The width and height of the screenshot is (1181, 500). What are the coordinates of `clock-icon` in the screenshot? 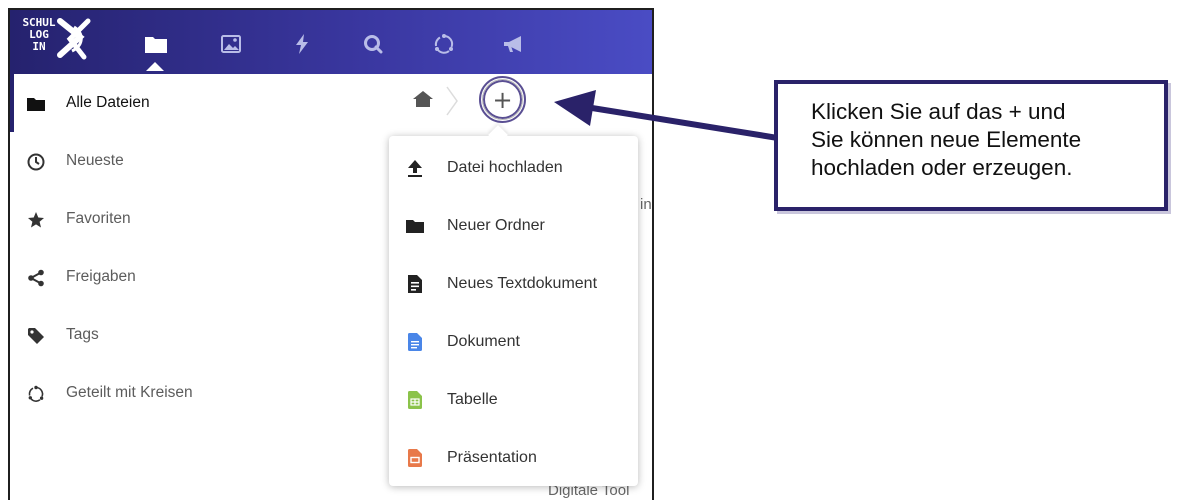 It's located at (36, 162).